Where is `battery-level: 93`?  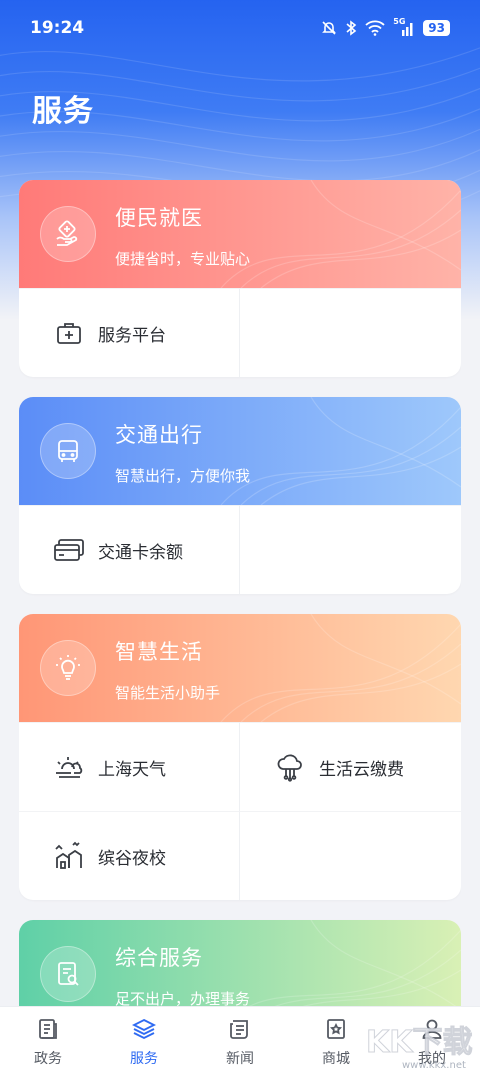
battery-level: 93 is located at coordinates (436, 28).